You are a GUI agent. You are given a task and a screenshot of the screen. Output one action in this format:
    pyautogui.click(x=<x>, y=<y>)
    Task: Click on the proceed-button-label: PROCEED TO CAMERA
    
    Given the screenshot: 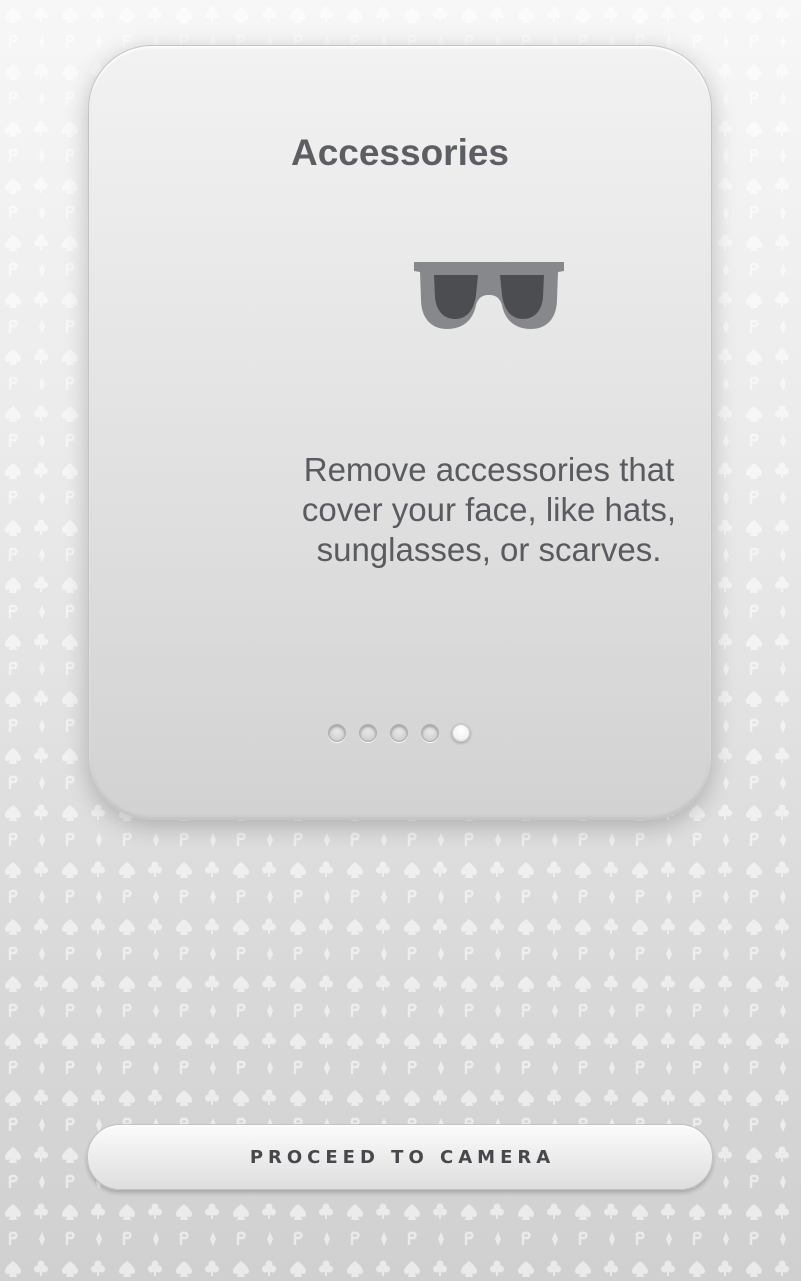 What is the action you would take?
    pyautogui.click(x=402, y=1157)
    